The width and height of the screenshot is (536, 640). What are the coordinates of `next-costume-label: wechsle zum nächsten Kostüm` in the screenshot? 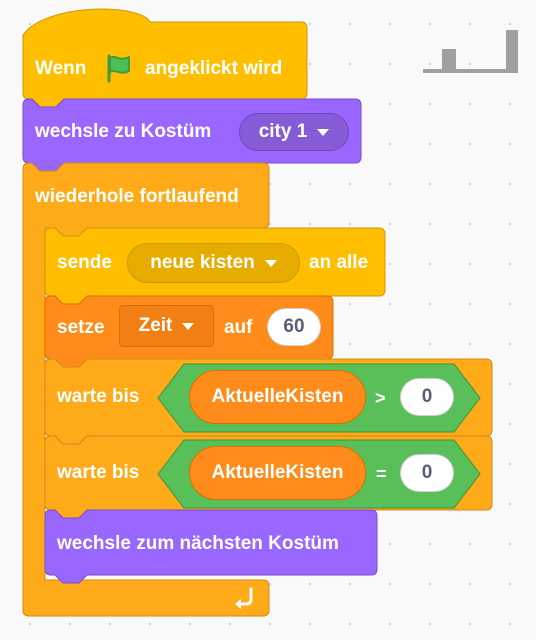 It's located at (198, 543).